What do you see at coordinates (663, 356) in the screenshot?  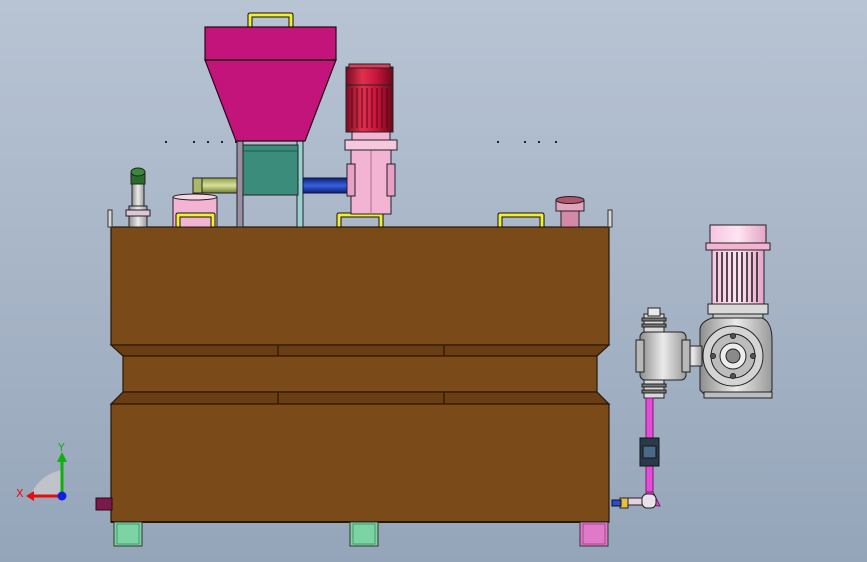 I see `pump-dosing-head` at bounding box center [663, 356].